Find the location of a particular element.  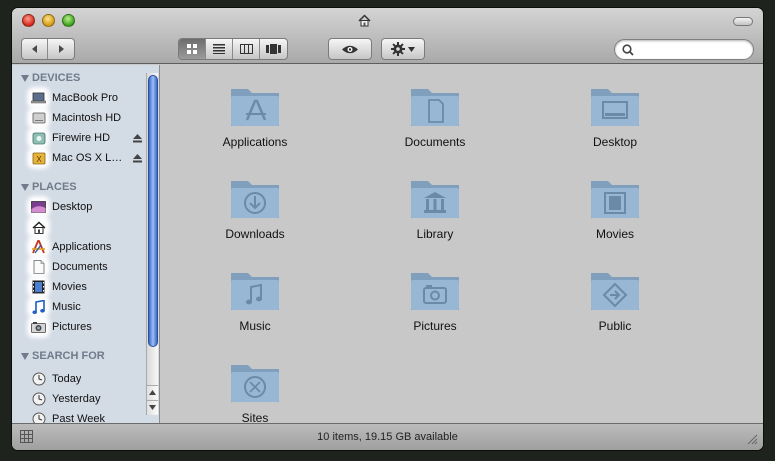

sidebar-item-movies: Movies is located at coordinates (86, 287).